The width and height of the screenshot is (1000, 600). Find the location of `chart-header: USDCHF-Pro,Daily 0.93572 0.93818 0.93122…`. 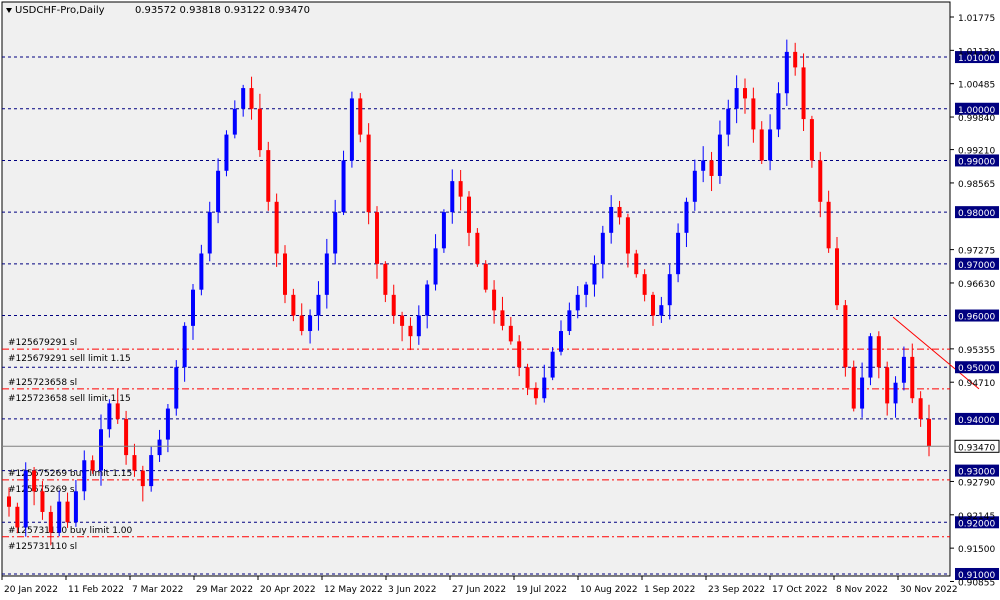

chart-header: USDCHF-Pro,Daily 0.93572 0.93818 0.93122… is located at coordinates (158, 10).